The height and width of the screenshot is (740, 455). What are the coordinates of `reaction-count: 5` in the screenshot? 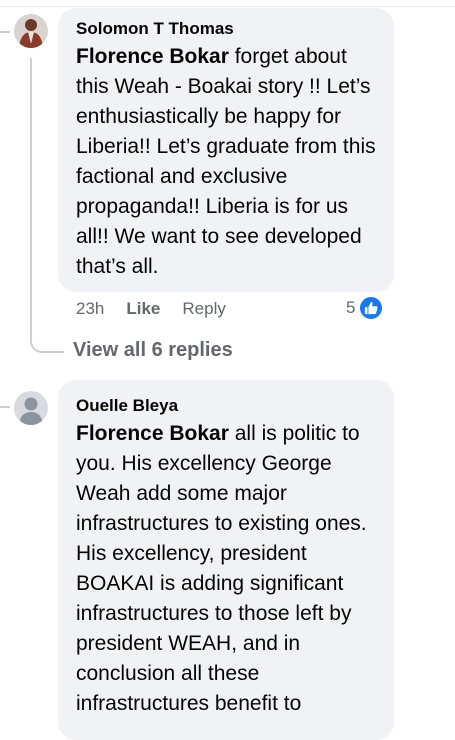 It's located at (351, 307).